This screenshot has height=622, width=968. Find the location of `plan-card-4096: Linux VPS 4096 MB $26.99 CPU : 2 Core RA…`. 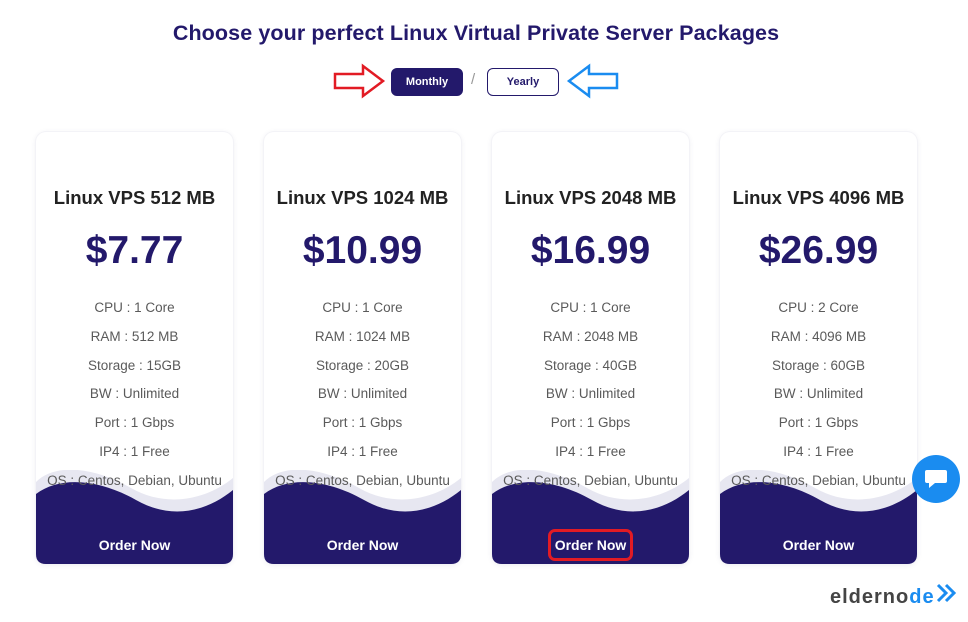

plan-card-4096: Linux VPS 4096 MB $26.99 CPU : 2 Core RA… is located at coordinates (818, 348).